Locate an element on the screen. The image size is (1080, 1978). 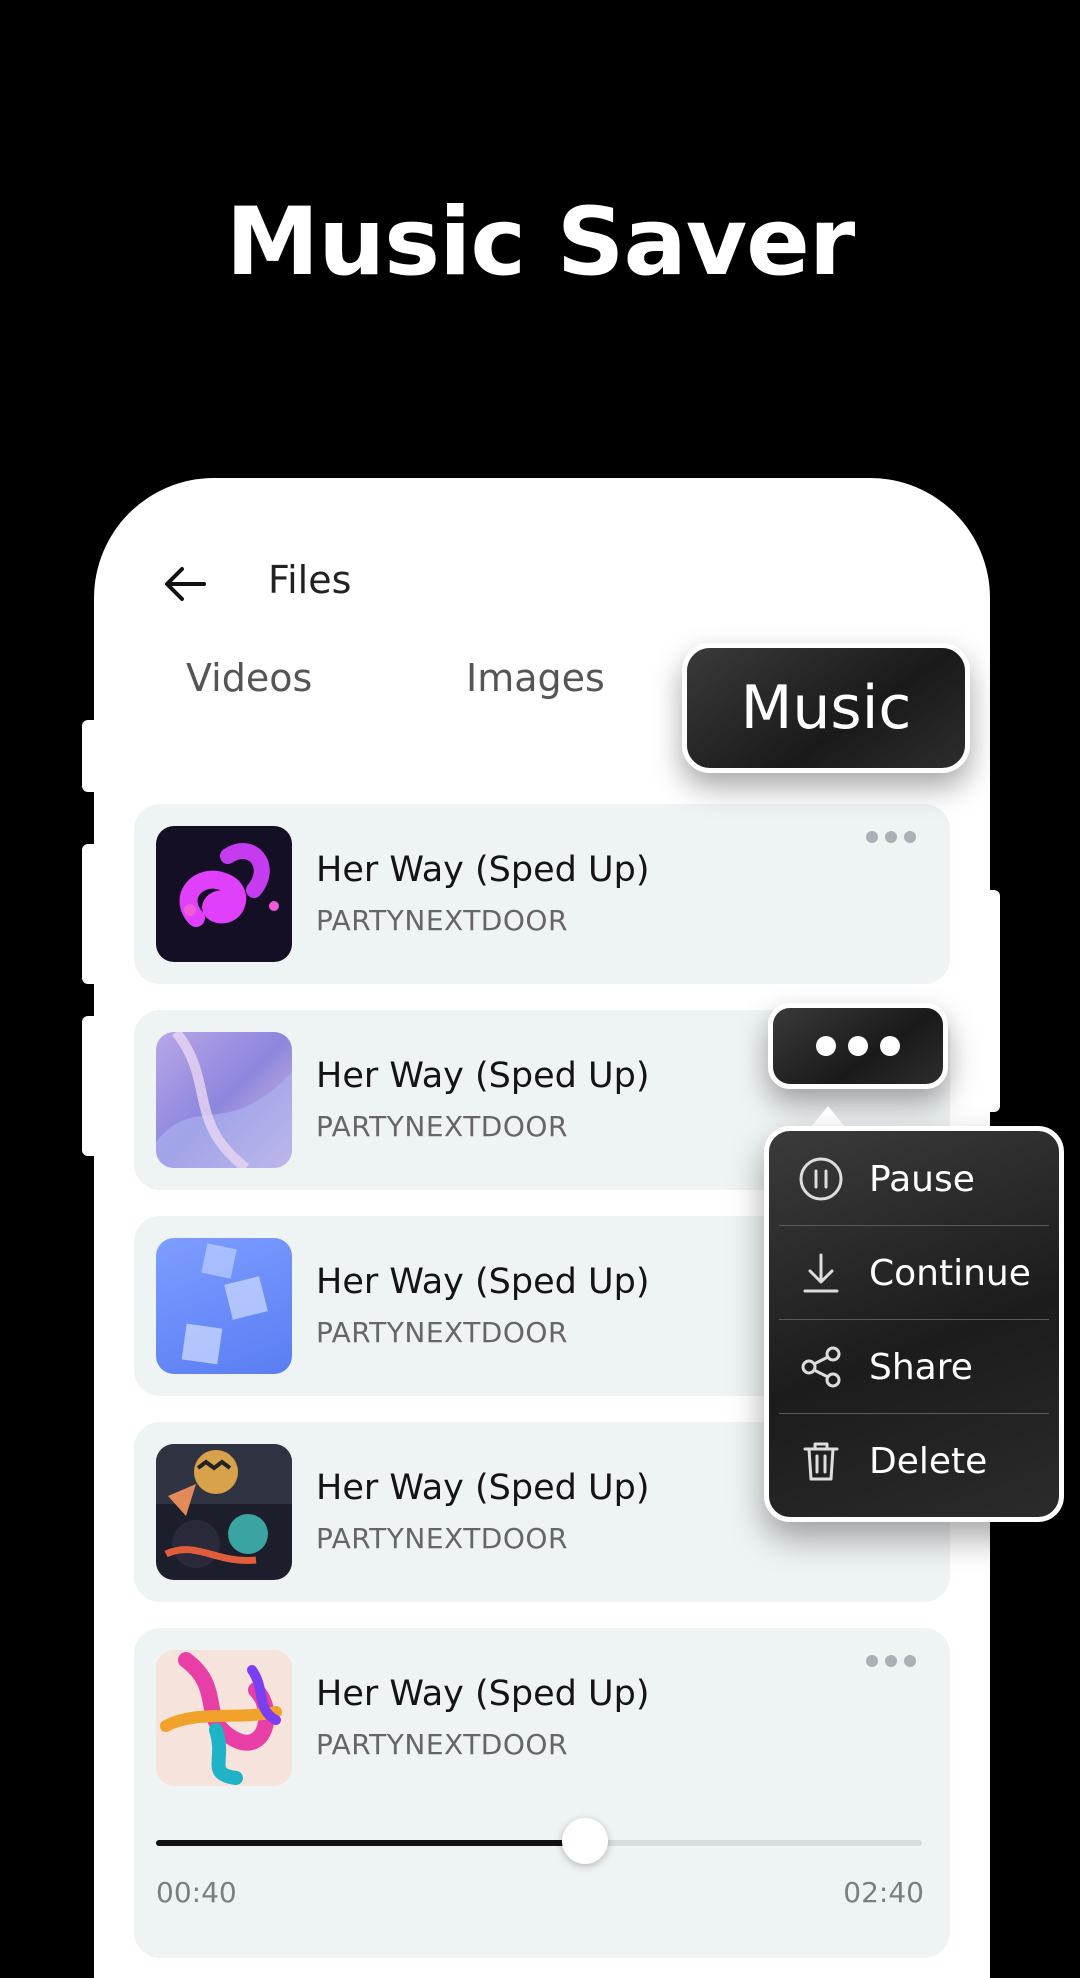
menu-item-pause: Pause is located at coordinates (914, 1178).